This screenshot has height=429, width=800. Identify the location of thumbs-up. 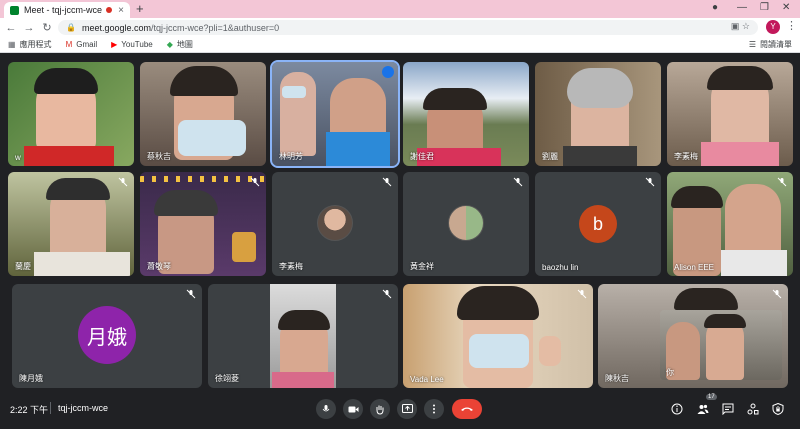
(550, 351).